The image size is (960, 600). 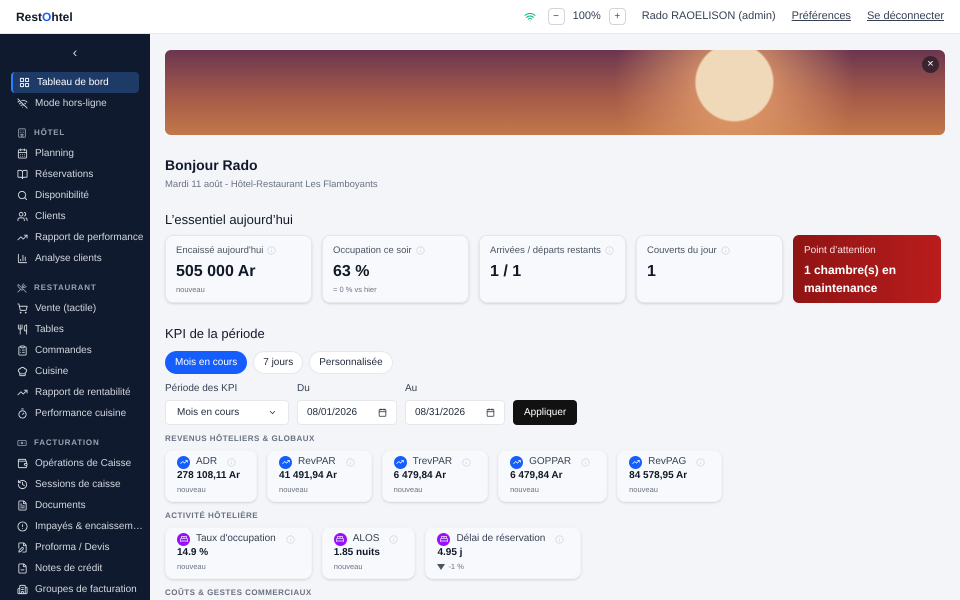 I want to click on period-tab: 7 jours, so click(x=278, y=362).